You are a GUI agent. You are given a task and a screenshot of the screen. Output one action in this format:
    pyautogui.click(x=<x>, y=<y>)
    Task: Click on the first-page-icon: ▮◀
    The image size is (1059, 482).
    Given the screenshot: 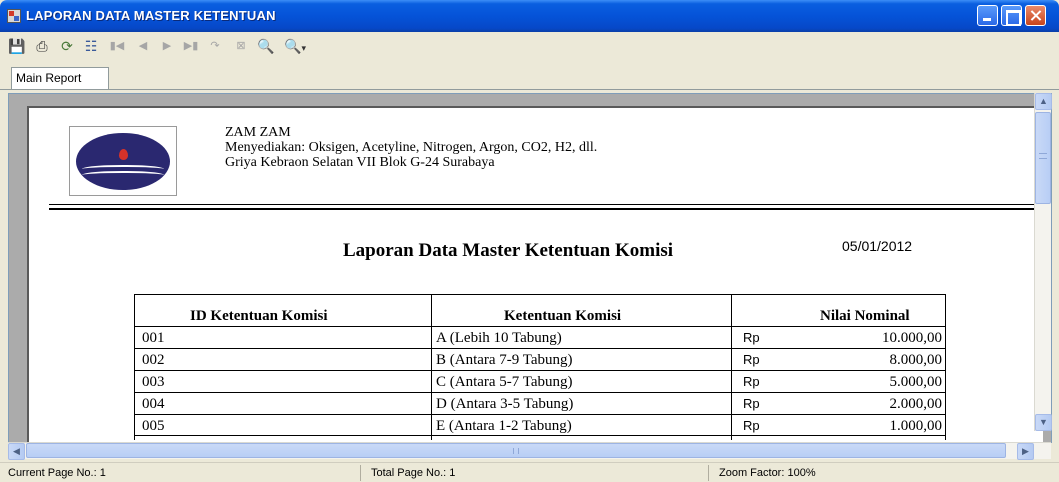 What is the action you would take?
    pyautogui.click(x=117, y=46)
    